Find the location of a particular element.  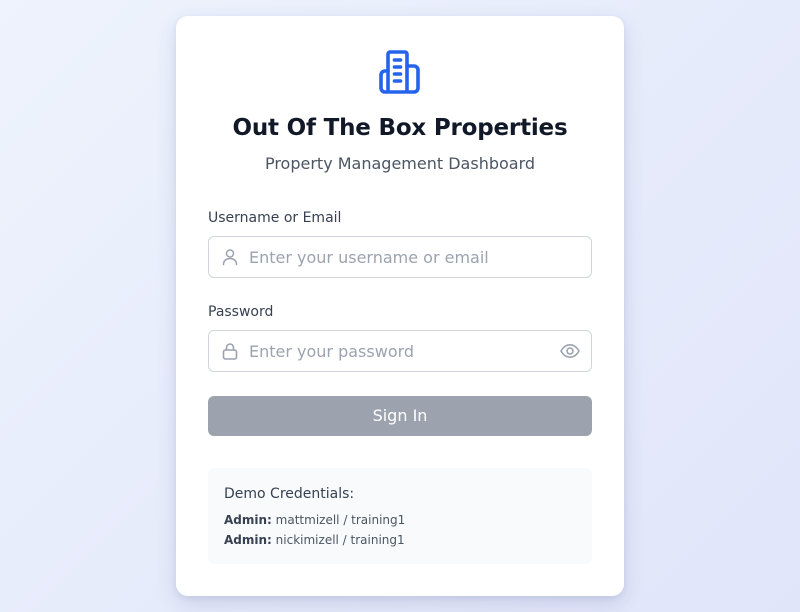

demo-credential-row: Admin: nickimizell / training1 is located at coordinates (314, 540).